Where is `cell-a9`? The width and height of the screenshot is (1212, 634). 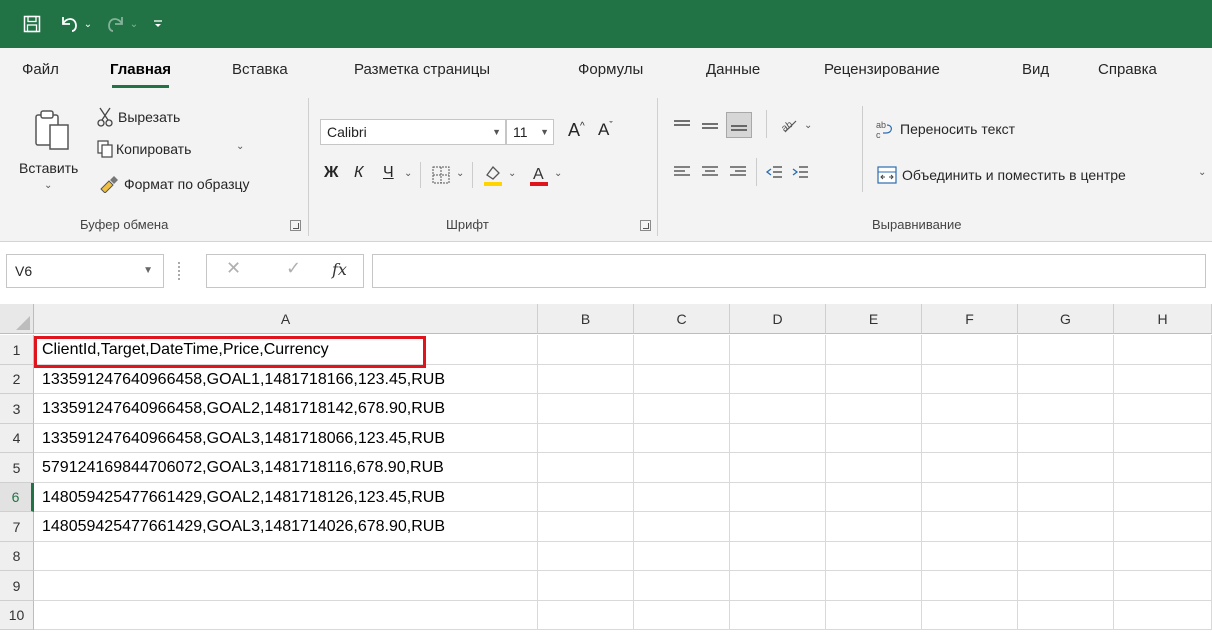 cell-a9 is located at coordinates (286, 586).